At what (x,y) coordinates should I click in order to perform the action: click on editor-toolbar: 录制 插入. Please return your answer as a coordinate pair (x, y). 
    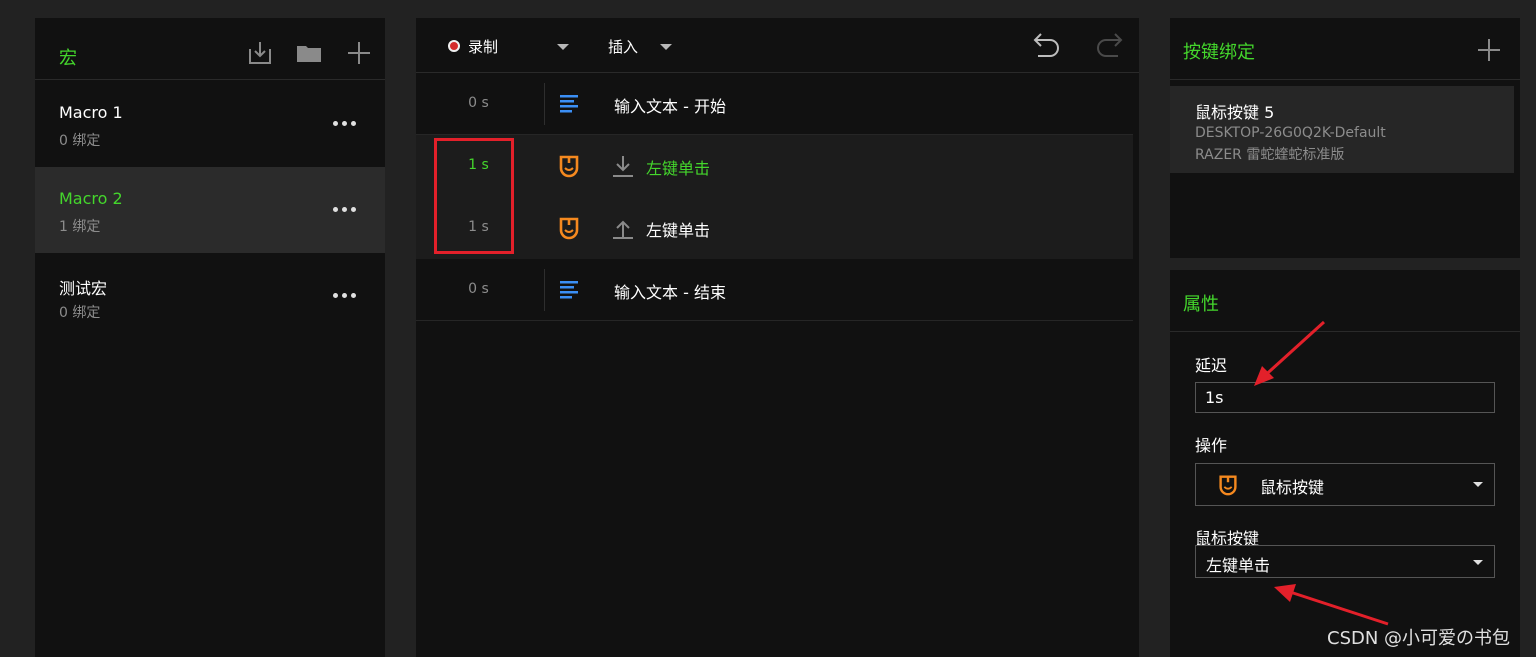
    Looking at the image, I should click on (777, 45).